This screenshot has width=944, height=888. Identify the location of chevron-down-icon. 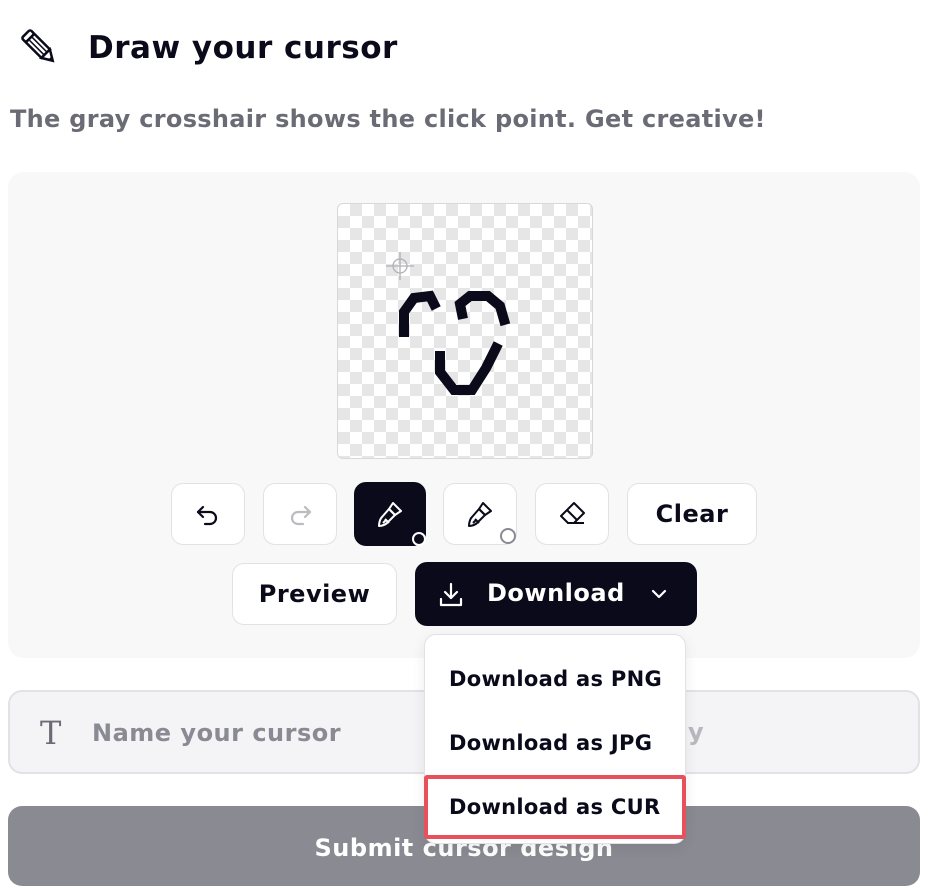
(659, 594).